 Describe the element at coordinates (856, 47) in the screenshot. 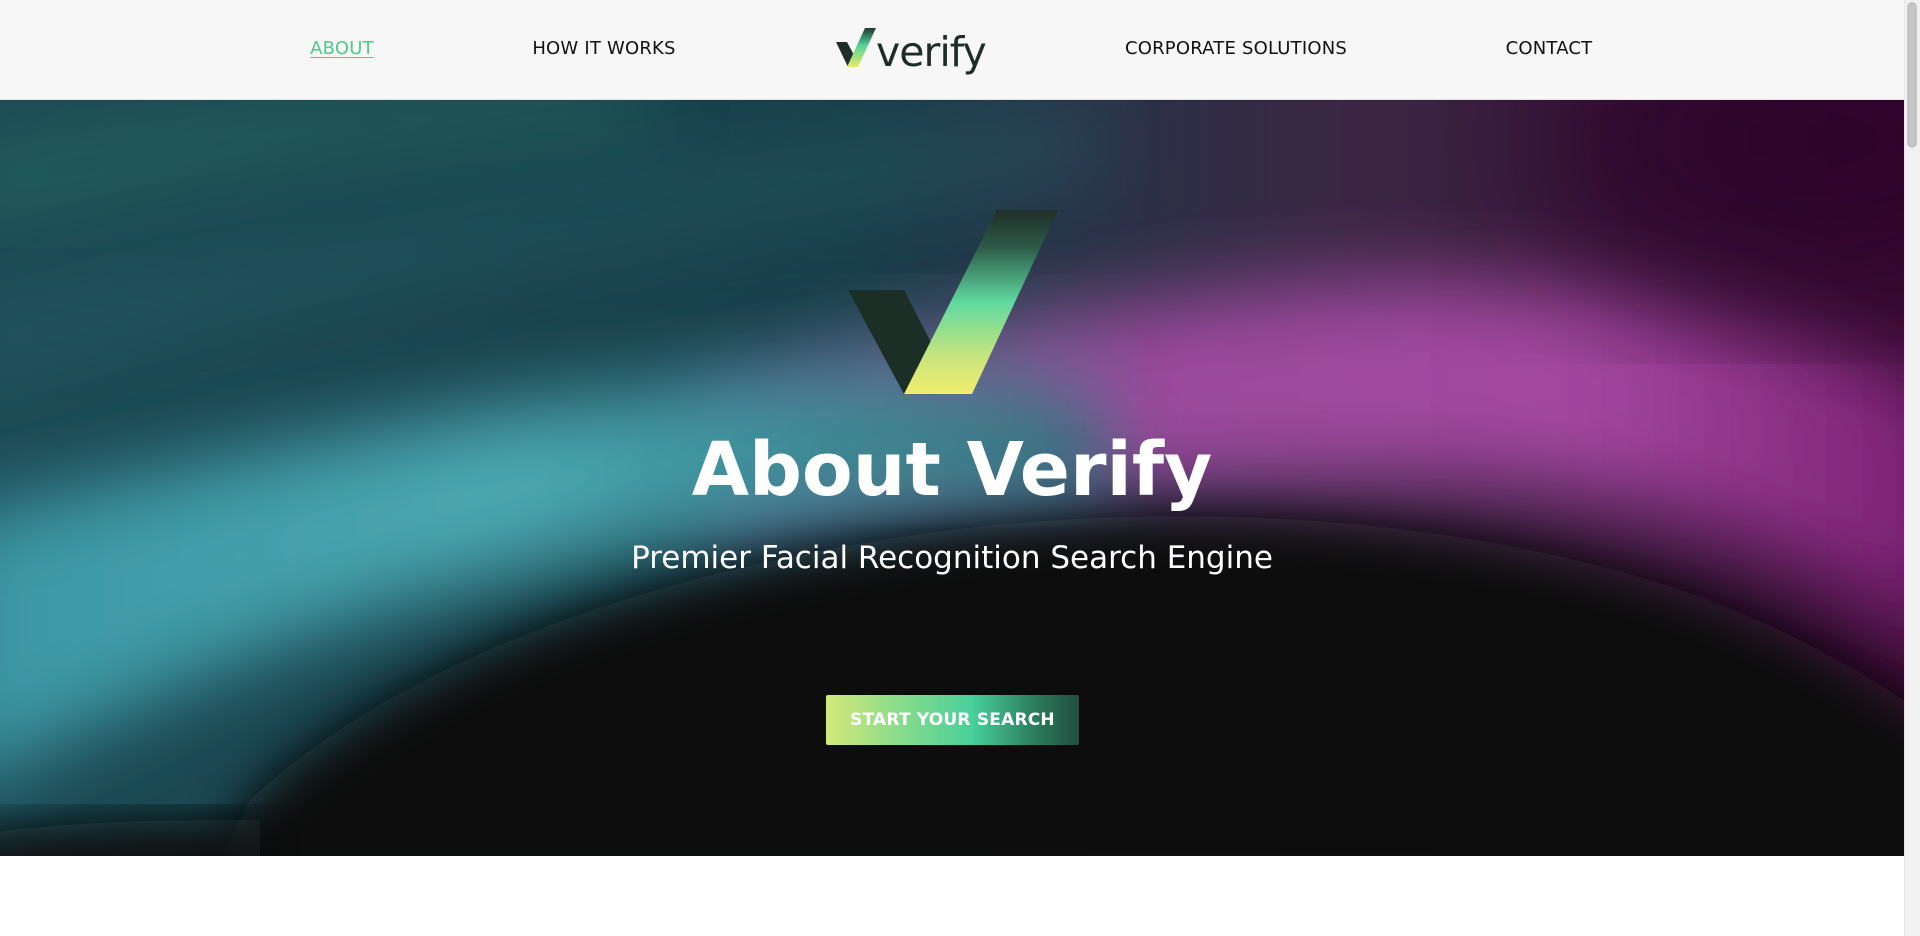

I see `verify-check-logo-icon` at that location.